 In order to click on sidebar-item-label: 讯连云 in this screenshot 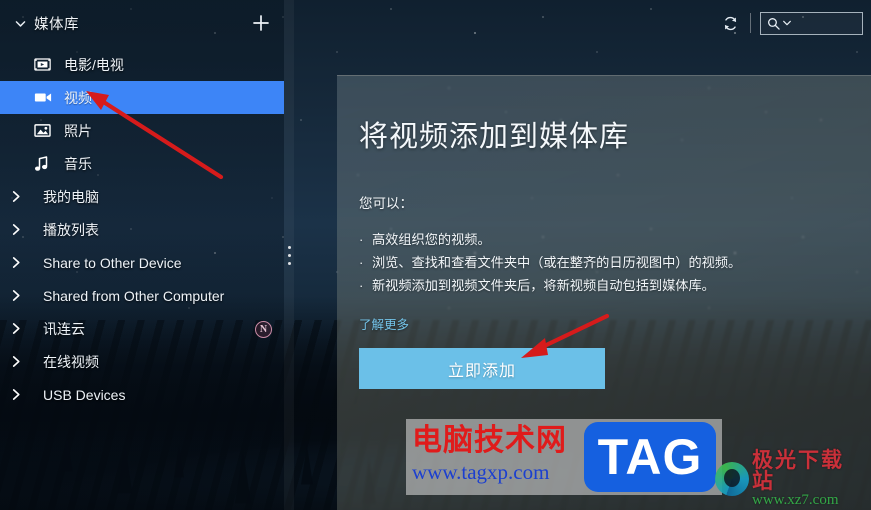, I will do `click(64, 328)`.